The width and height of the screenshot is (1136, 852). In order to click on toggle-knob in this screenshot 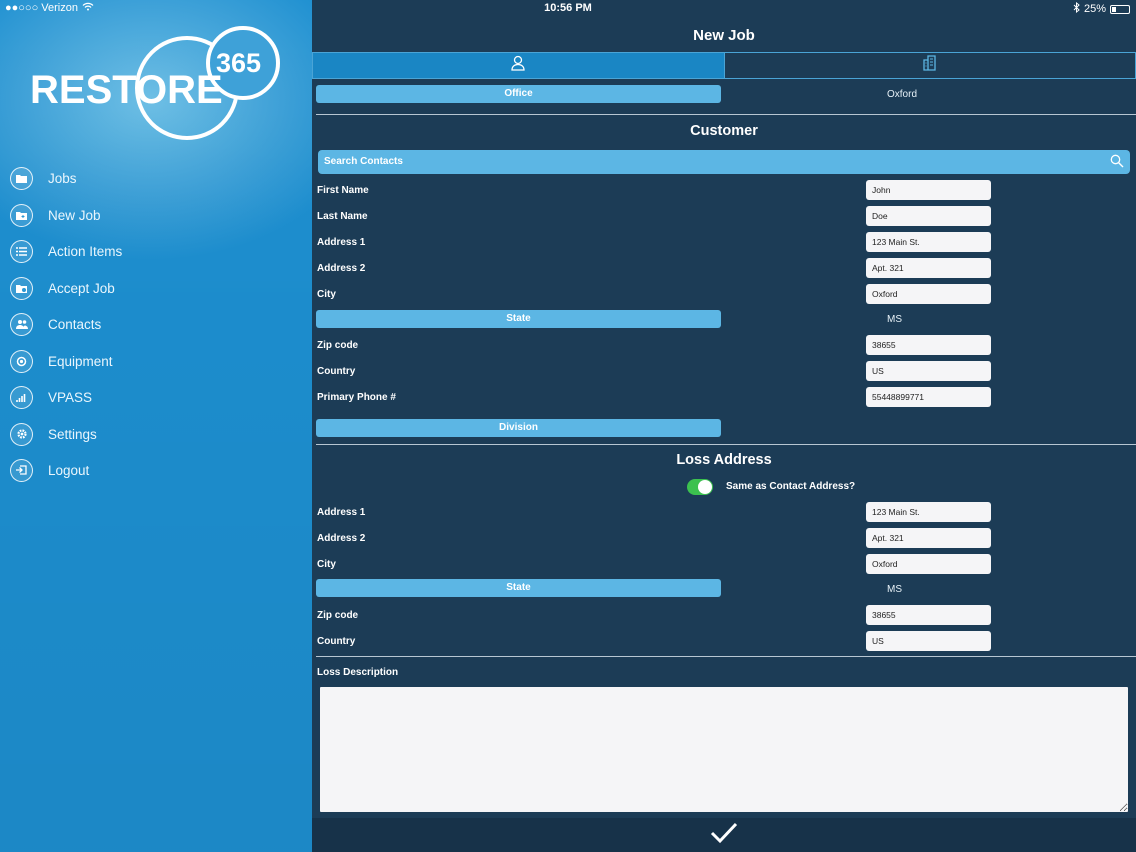, I will do `click(705, 487)`.